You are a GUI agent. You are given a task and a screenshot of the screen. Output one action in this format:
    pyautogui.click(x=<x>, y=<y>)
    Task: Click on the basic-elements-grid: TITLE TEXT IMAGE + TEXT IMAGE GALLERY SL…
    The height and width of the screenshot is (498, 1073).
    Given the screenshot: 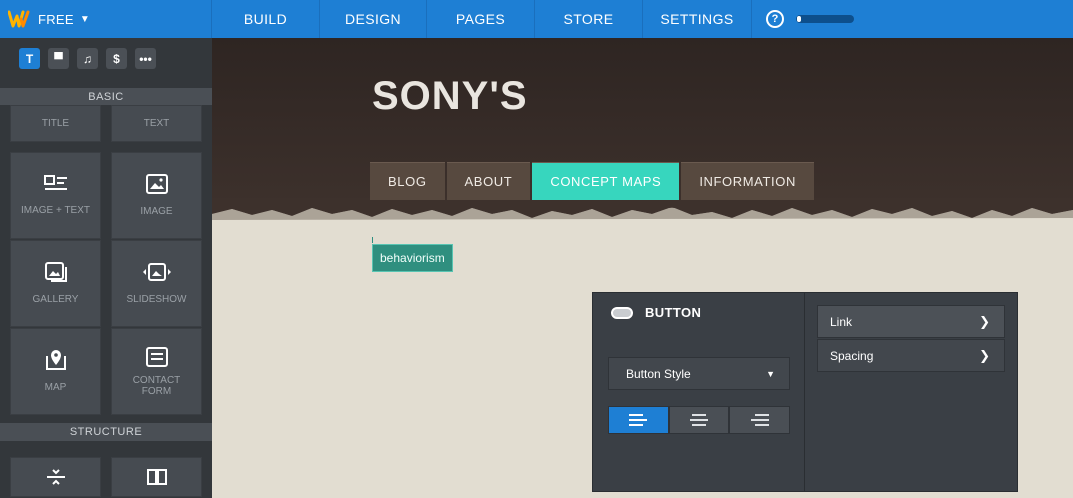 What is the action you would take?
    pyautogui.click(x=106, y=260)
    